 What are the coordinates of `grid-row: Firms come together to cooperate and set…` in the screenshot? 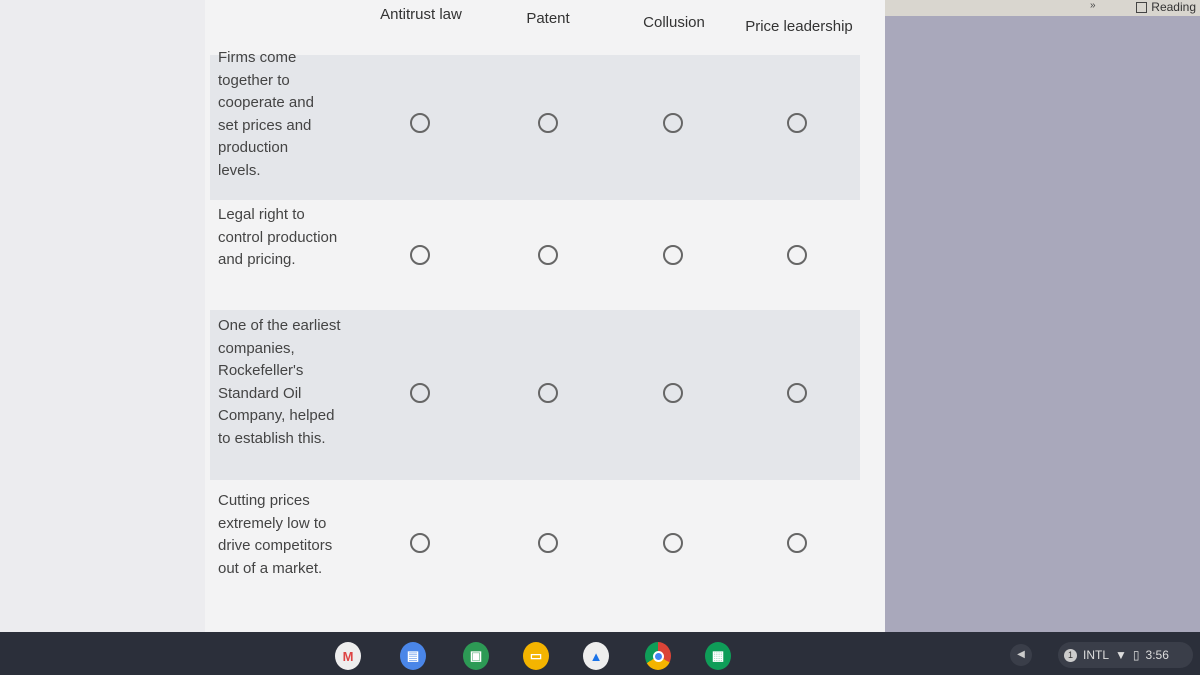 It's located at (535, 124).